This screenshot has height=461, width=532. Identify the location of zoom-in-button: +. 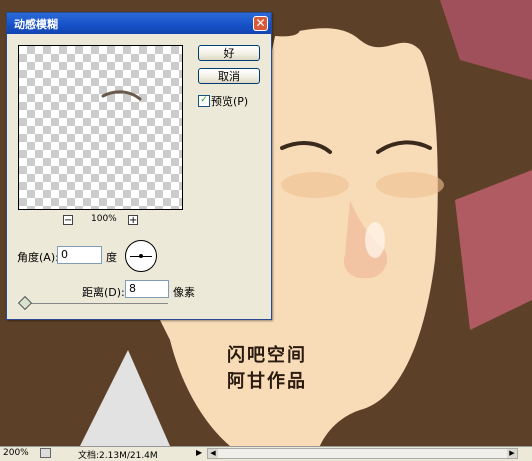
(133, 220).